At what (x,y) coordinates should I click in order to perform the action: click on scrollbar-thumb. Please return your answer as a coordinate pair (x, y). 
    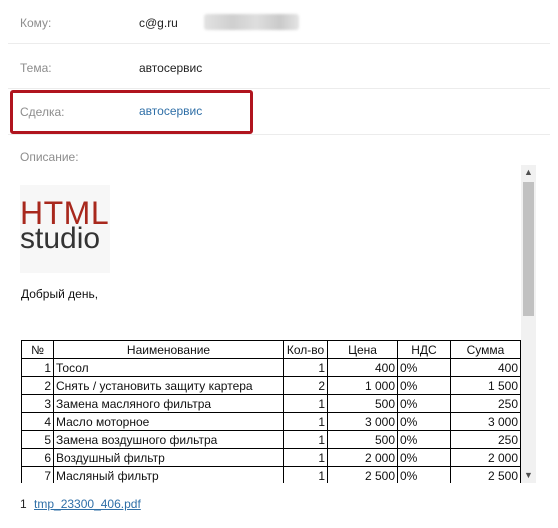
    Looking at the image, I should click on (528, 249).